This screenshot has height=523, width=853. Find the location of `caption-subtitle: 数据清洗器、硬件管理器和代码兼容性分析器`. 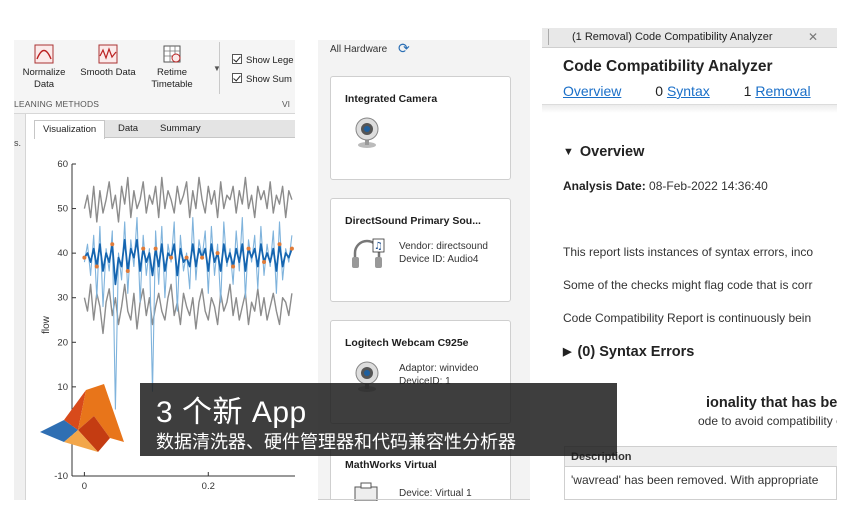

caption-subtitle: 数据清洗器、硬件管理器和代码兼容性分析器 is located at coordinates (336, 442).